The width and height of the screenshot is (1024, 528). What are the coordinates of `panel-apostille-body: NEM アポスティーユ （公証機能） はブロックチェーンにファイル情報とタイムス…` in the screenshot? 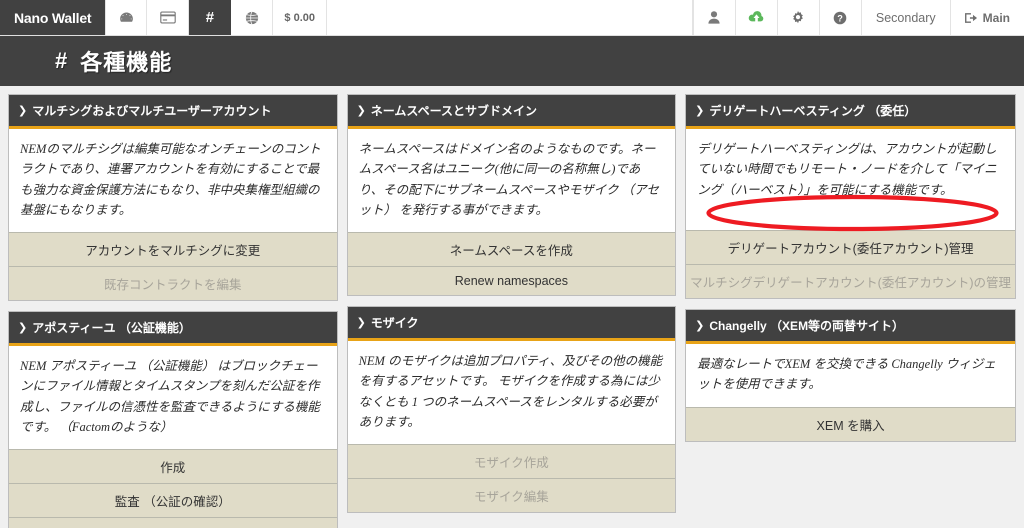 It's located at (170, 396).